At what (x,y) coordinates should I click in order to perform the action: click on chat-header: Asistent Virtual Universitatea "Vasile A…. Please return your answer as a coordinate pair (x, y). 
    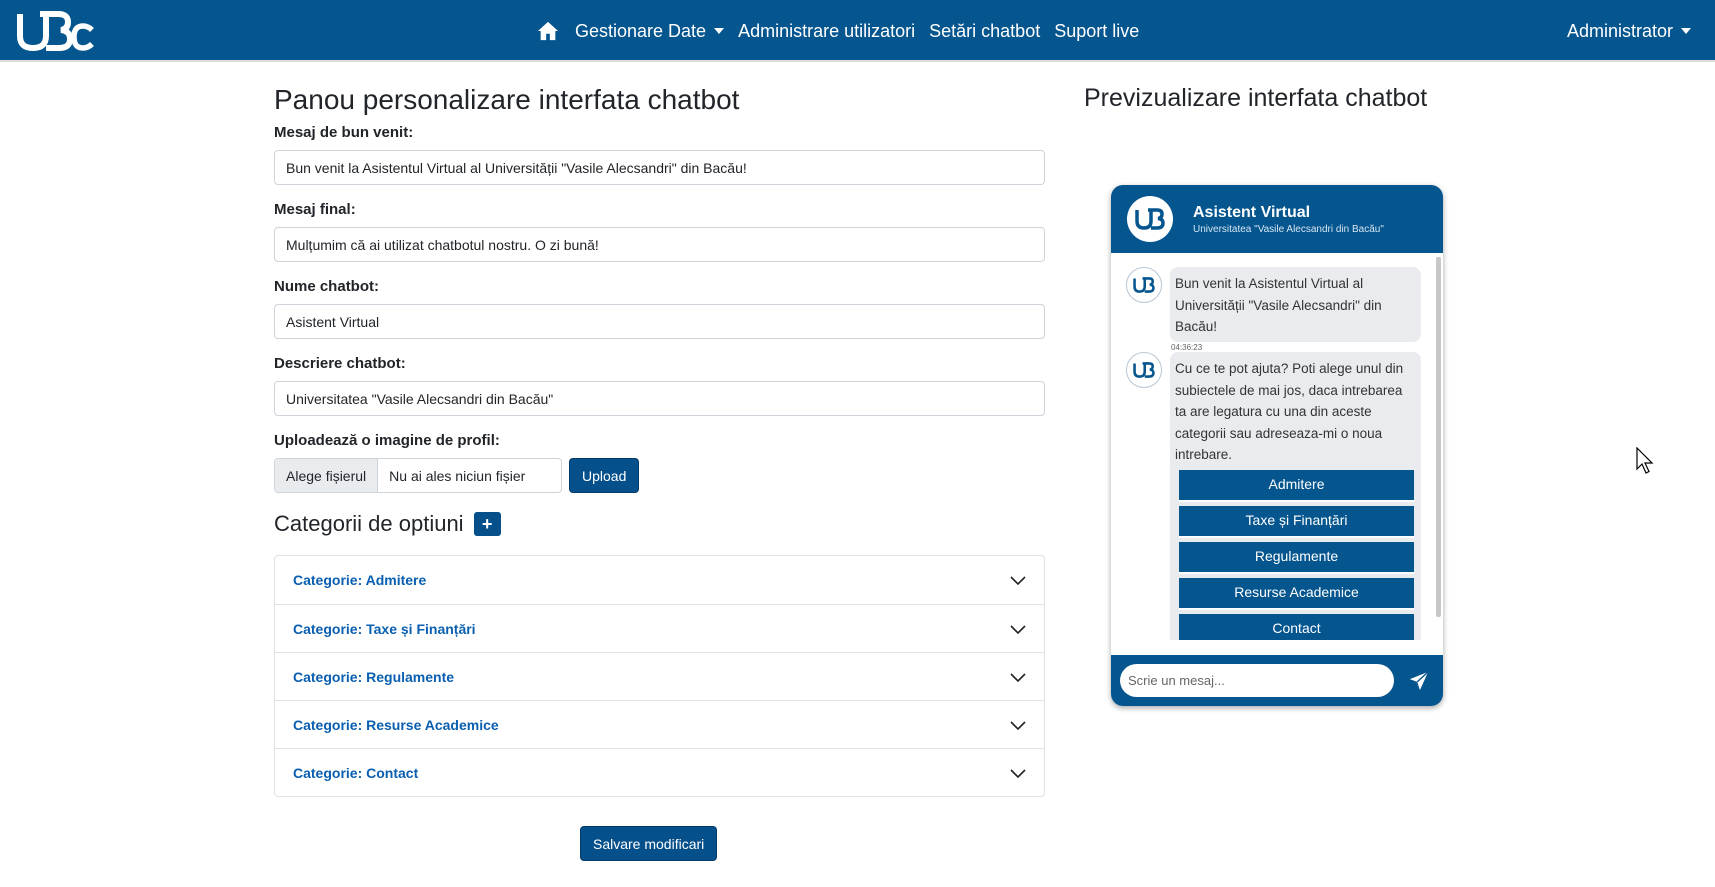
    Looking at the image, I should click on (1277, 219).